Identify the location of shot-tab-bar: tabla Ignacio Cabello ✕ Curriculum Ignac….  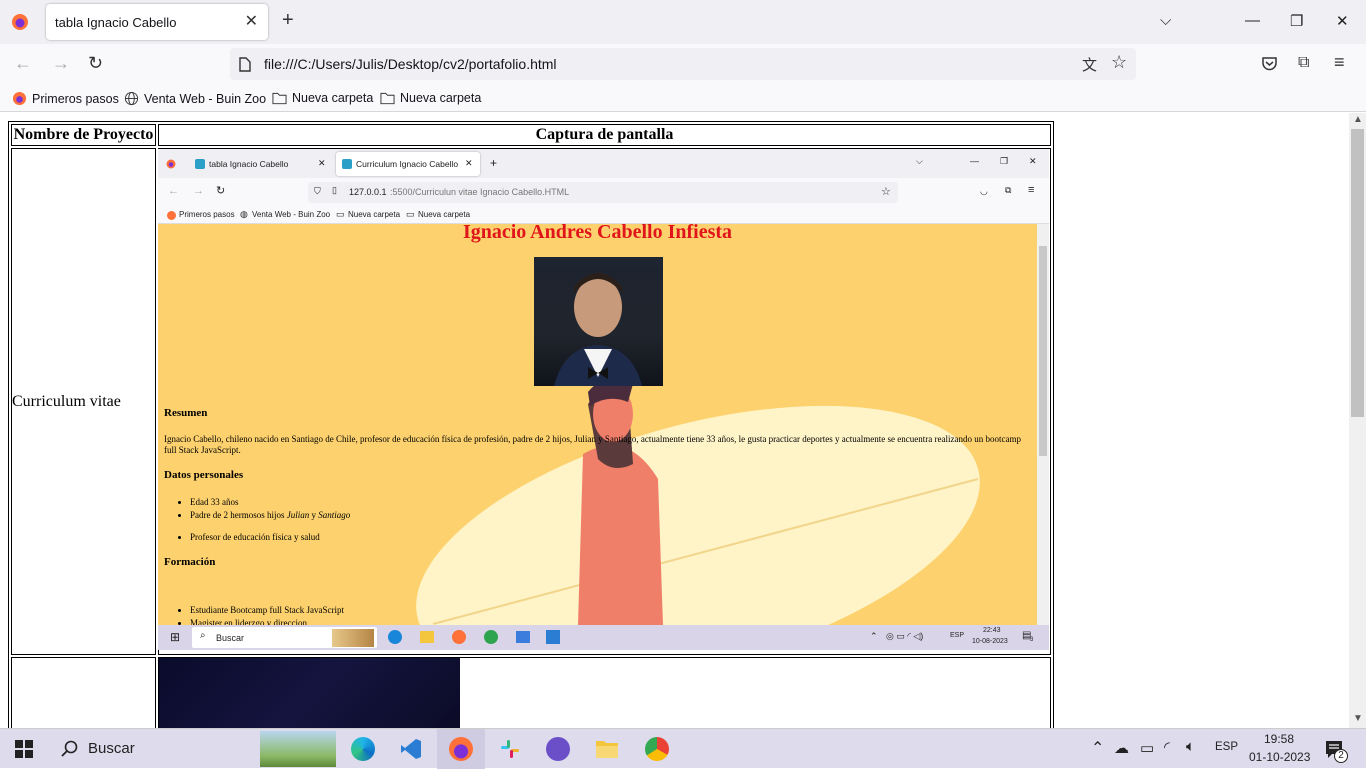
(603, 163).